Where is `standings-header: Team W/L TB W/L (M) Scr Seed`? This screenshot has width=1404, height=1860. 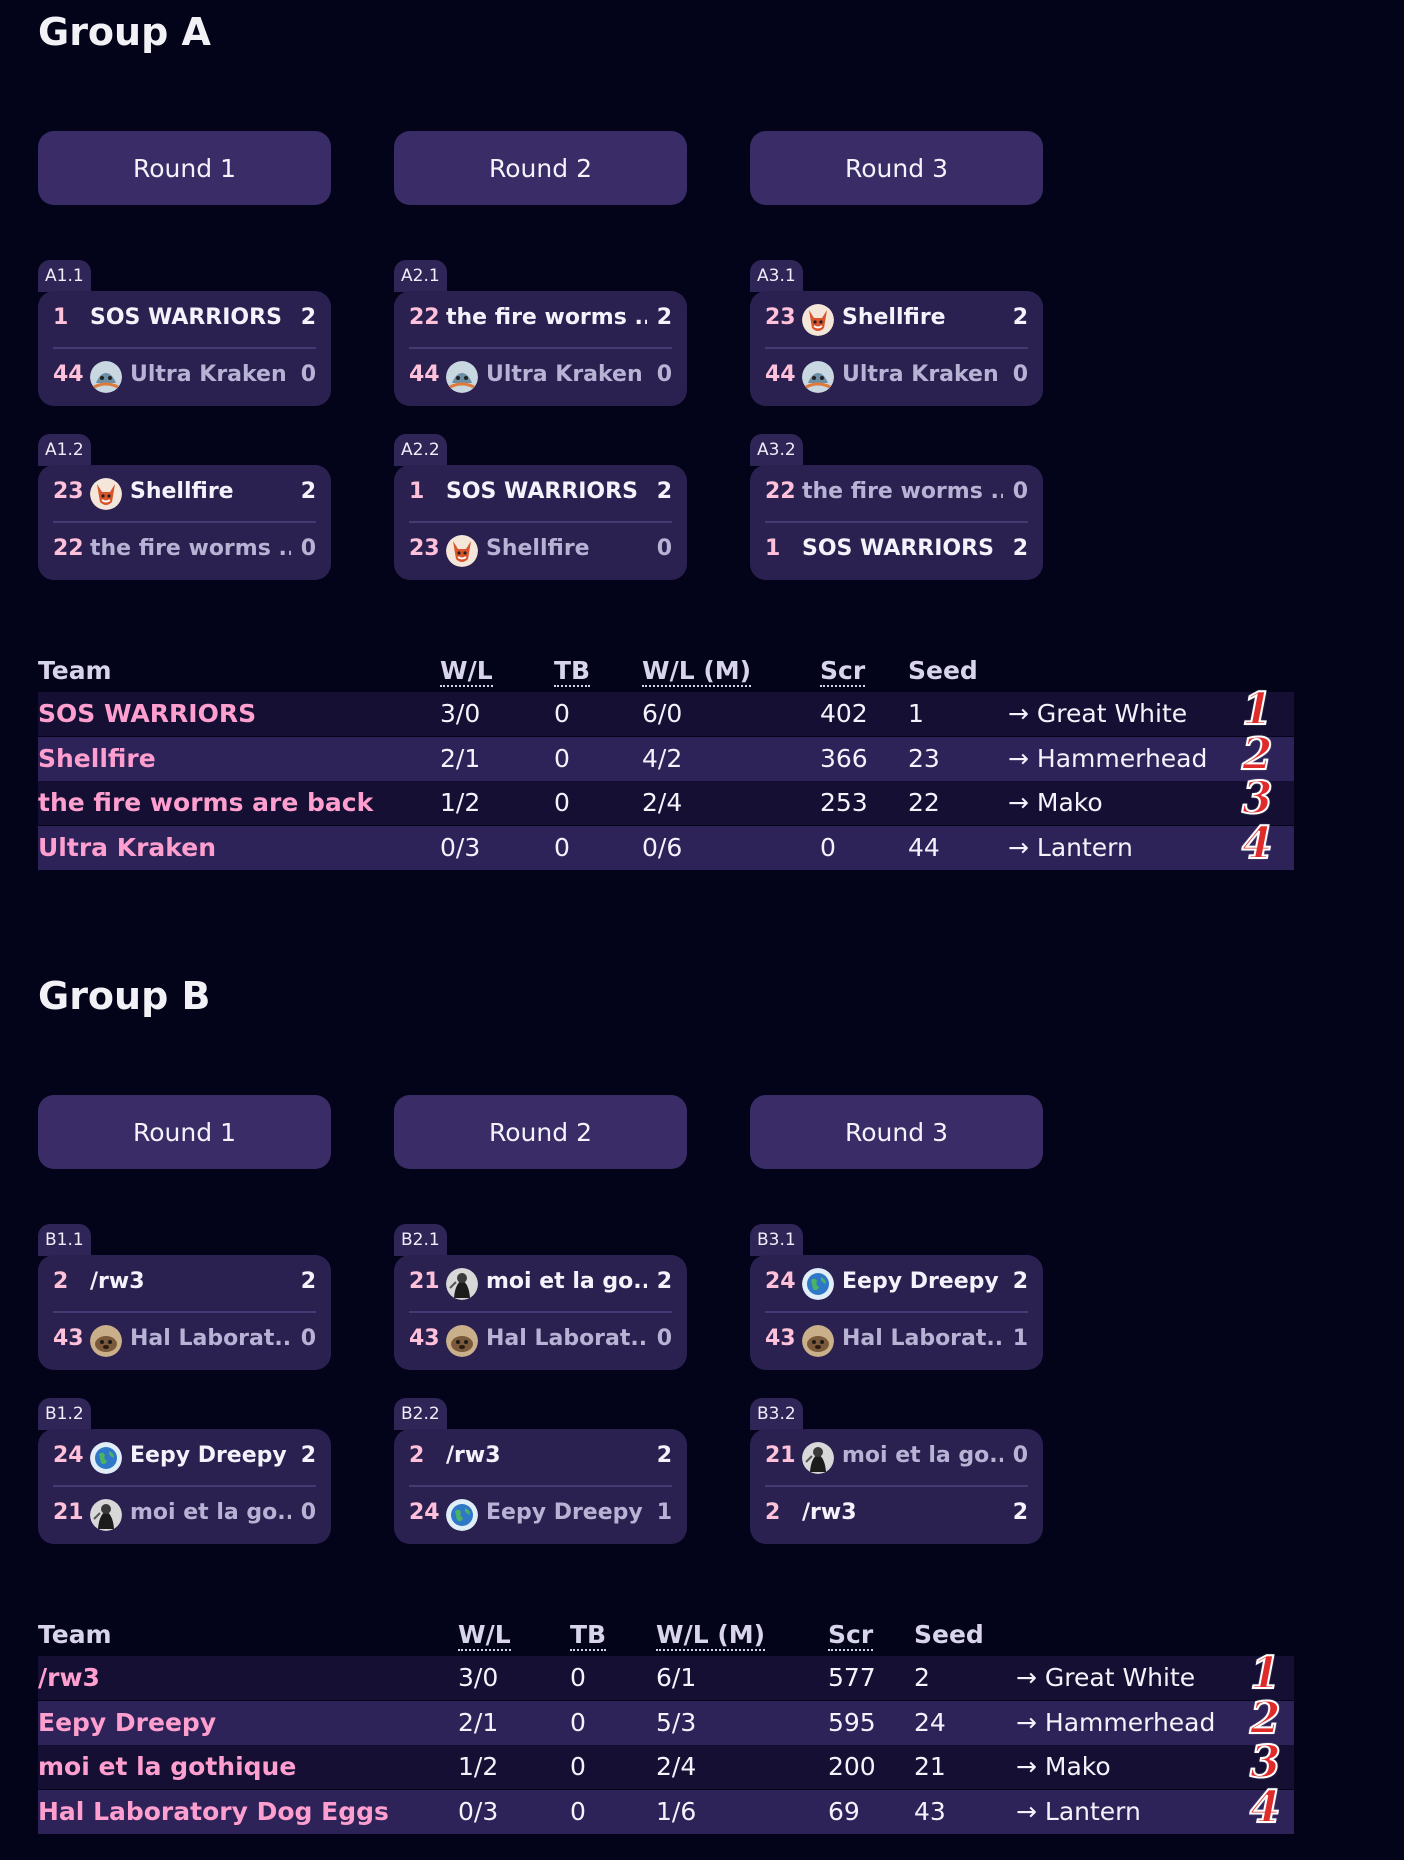
standings-header: Team W/L TB W/L (M) Scr Seed is located at coordinates (666, 1634).